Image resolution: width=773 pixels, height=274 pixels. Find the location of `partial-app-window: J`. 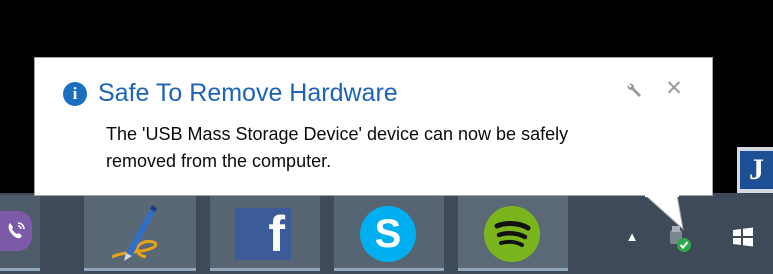

partial-app-window: J is located at coordinates (755, 170).